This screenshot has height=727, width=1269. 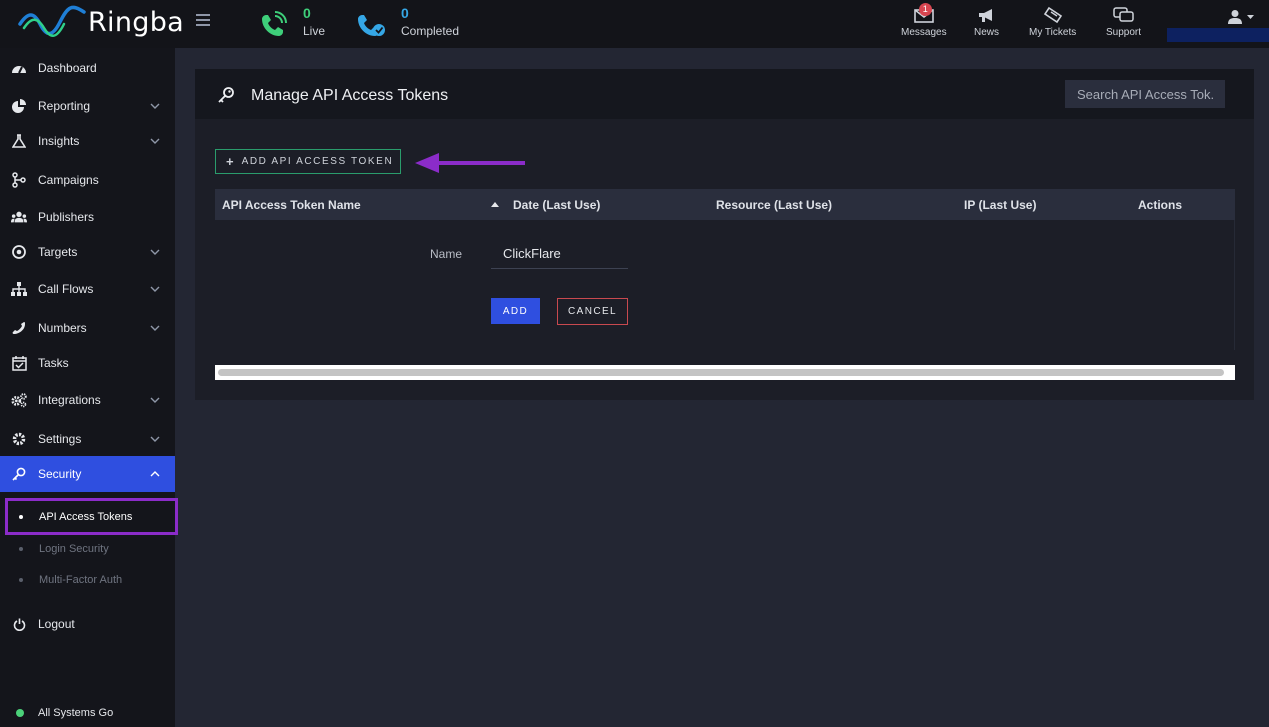 What do you see at coordinates (203, 21) in the screenshot?
I see `hamburger-menu-icon` at bounding box center [203, 21].